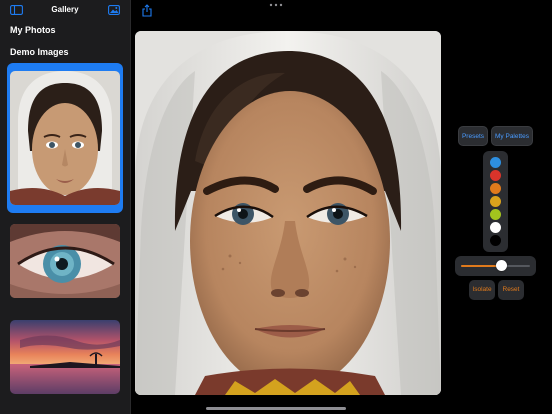 This screenshot has height=414, width=552. I want to click on isolate-button: Isolate, so click(482, 290).